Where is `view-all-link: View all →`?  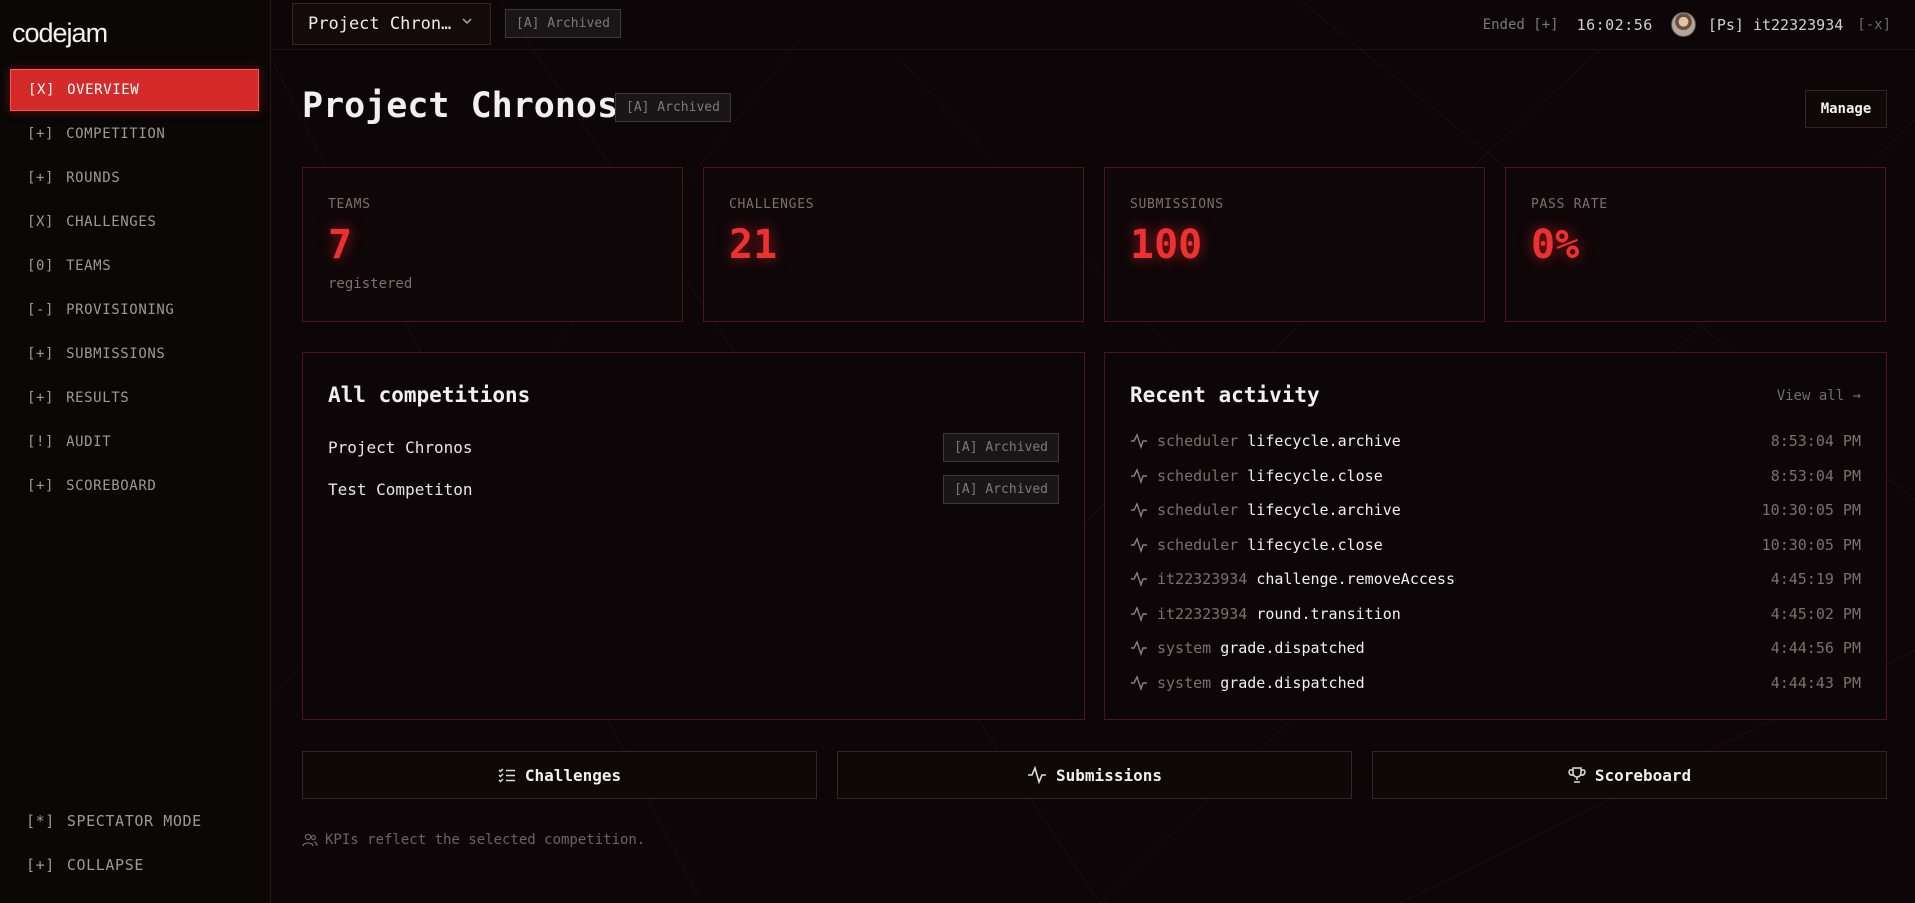 view-all-link: View all → is located at coordinates (1819, 396).